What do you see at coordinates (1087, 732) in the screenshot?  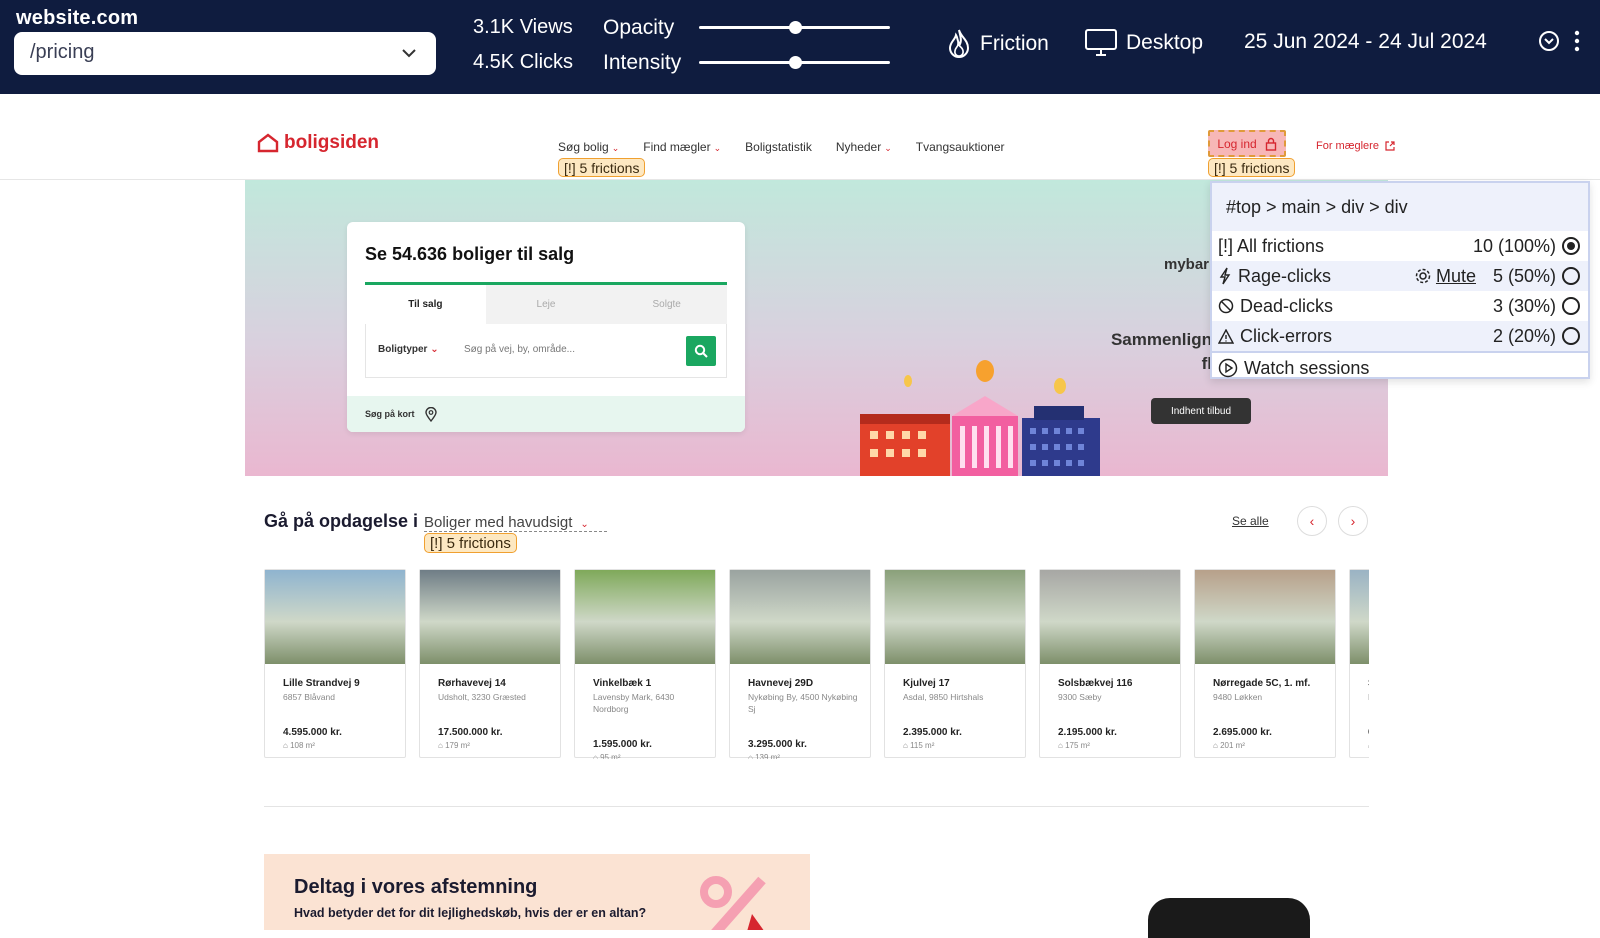 I see `listing-price: 2.195.000 kr.` at bounding box center [1087, 732].